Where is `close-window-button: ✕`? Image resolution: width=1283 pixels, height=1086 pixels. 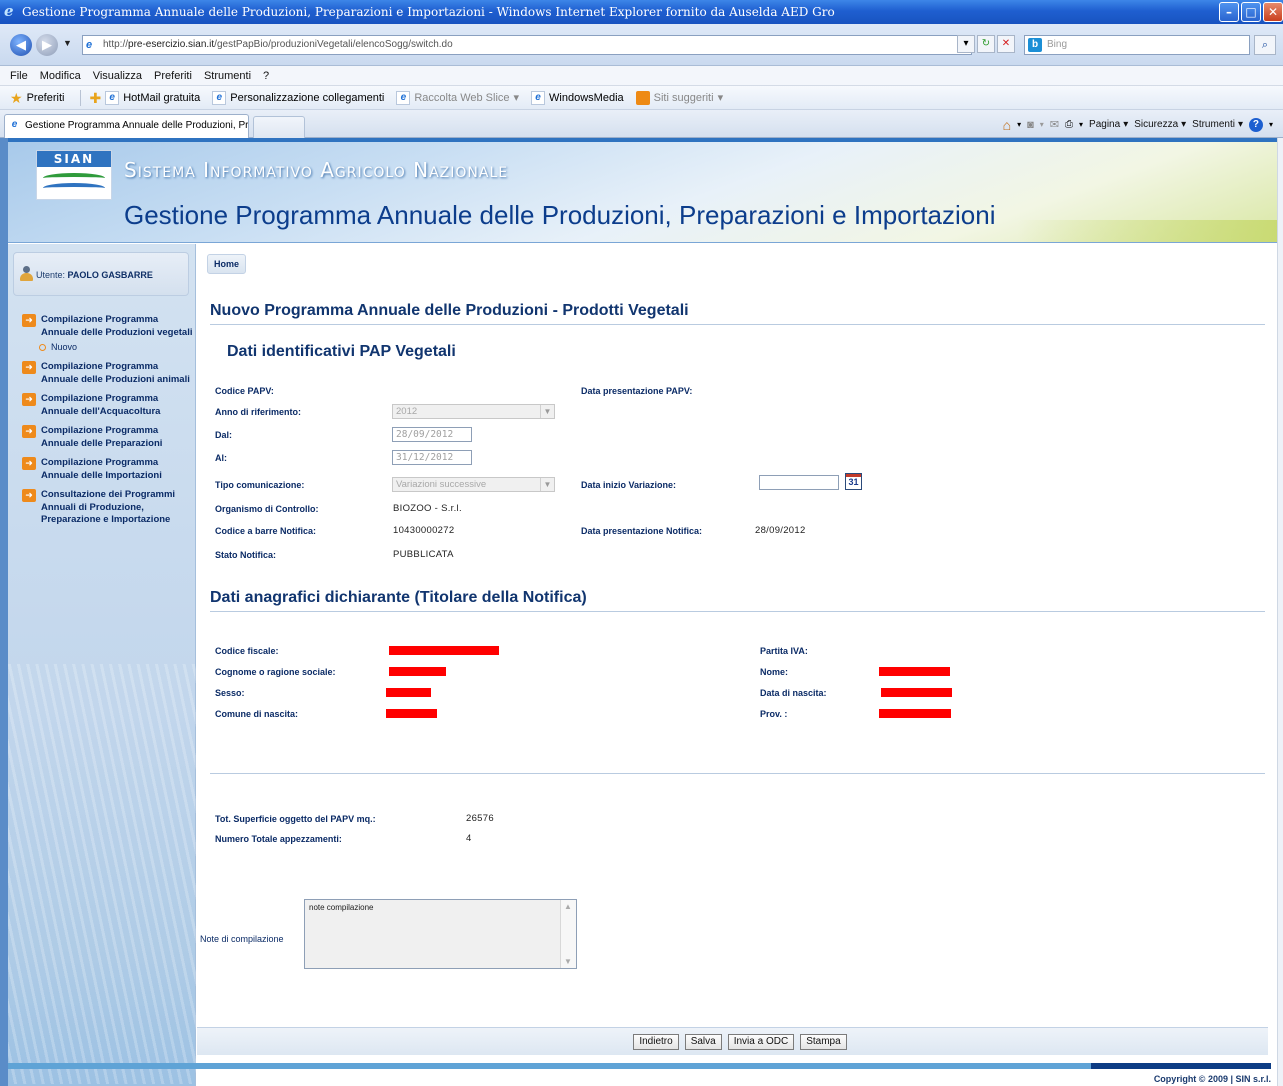
close-window-button: ✕ is located at coordinates (1273, 12).